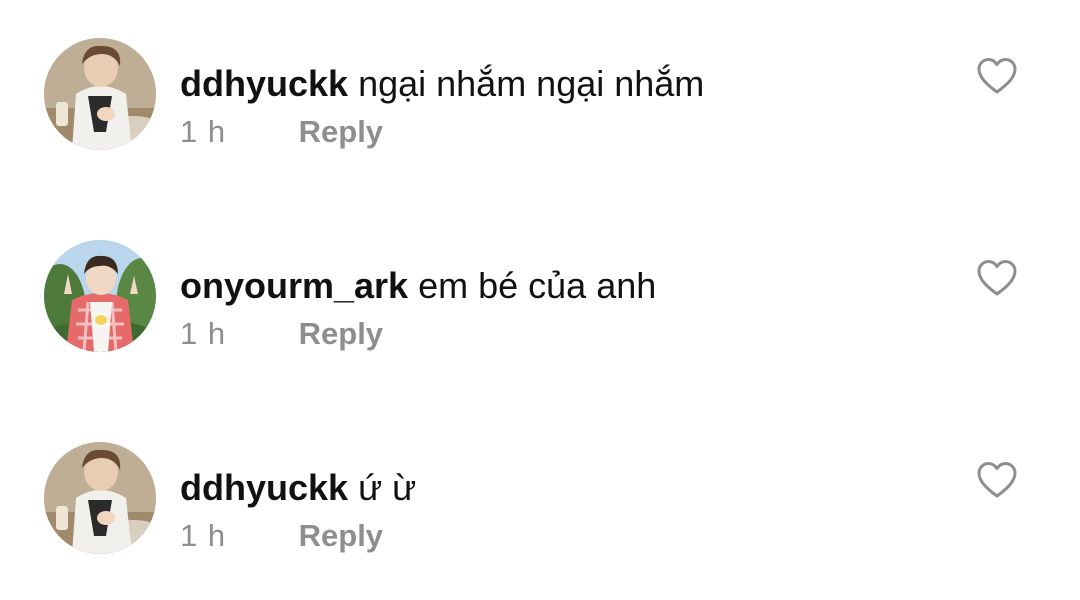 The image size is (1080, 600). I want to click on comment-text: em bé của anh, so click(537, 285).